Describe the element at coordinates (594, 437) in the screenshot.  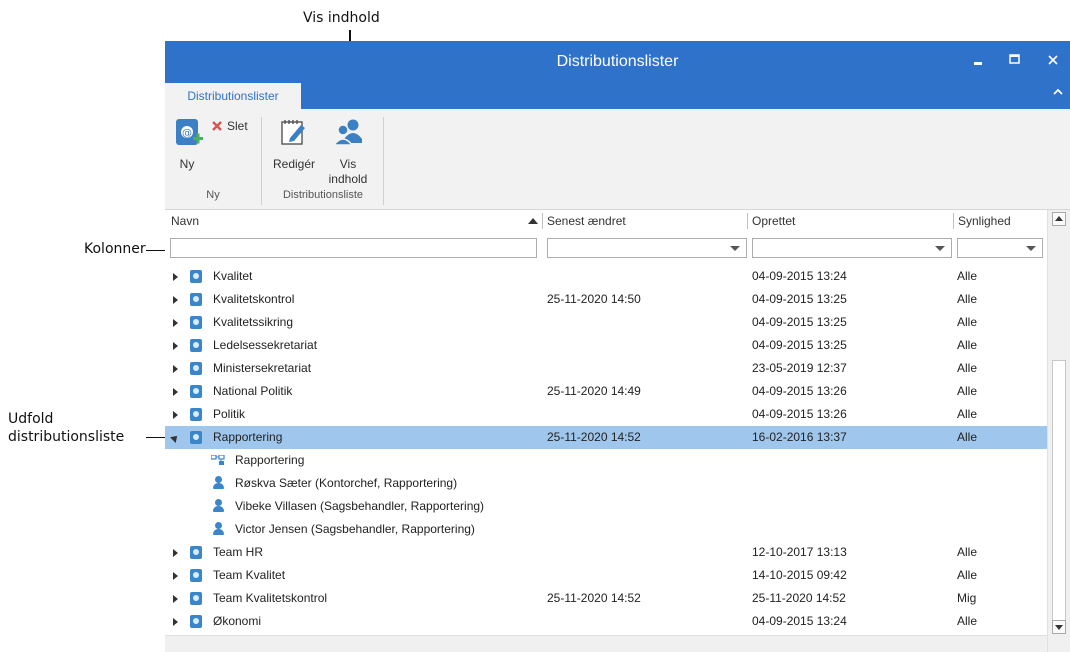
I see `cell-changed: 25-11-2020 14:52` at that location.